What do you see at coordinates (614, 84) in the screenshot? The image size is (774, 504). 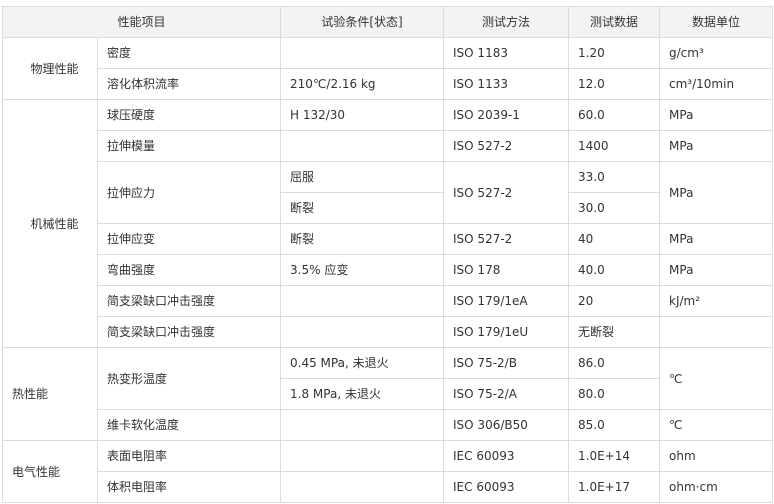 I see `property-value: 12.0` at bounding box center [614, 84].